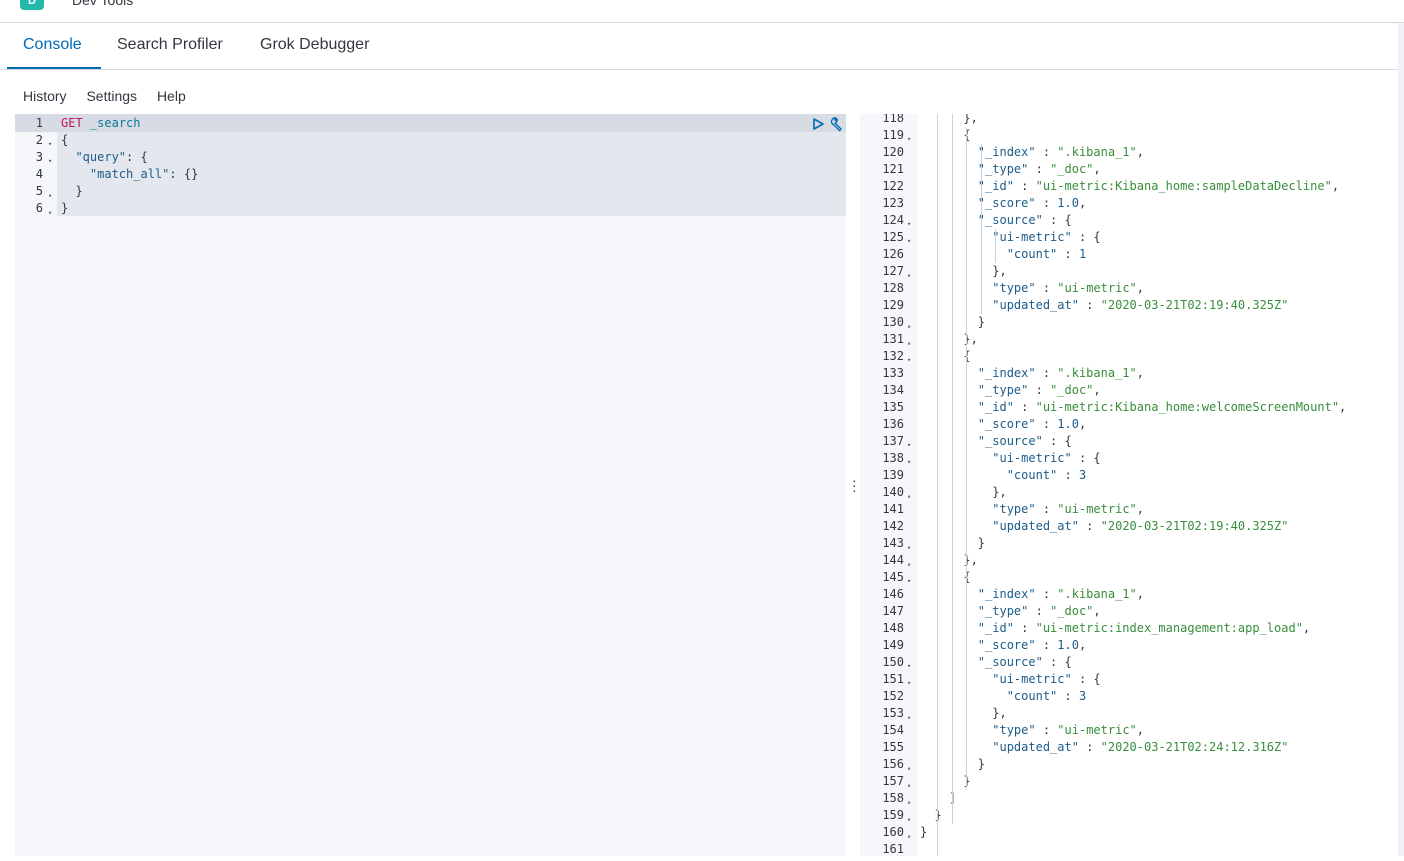  What do you see at coordinates (945, 577) in the screenshot?
I see `output-line: {` at bounding box center [945, 577].